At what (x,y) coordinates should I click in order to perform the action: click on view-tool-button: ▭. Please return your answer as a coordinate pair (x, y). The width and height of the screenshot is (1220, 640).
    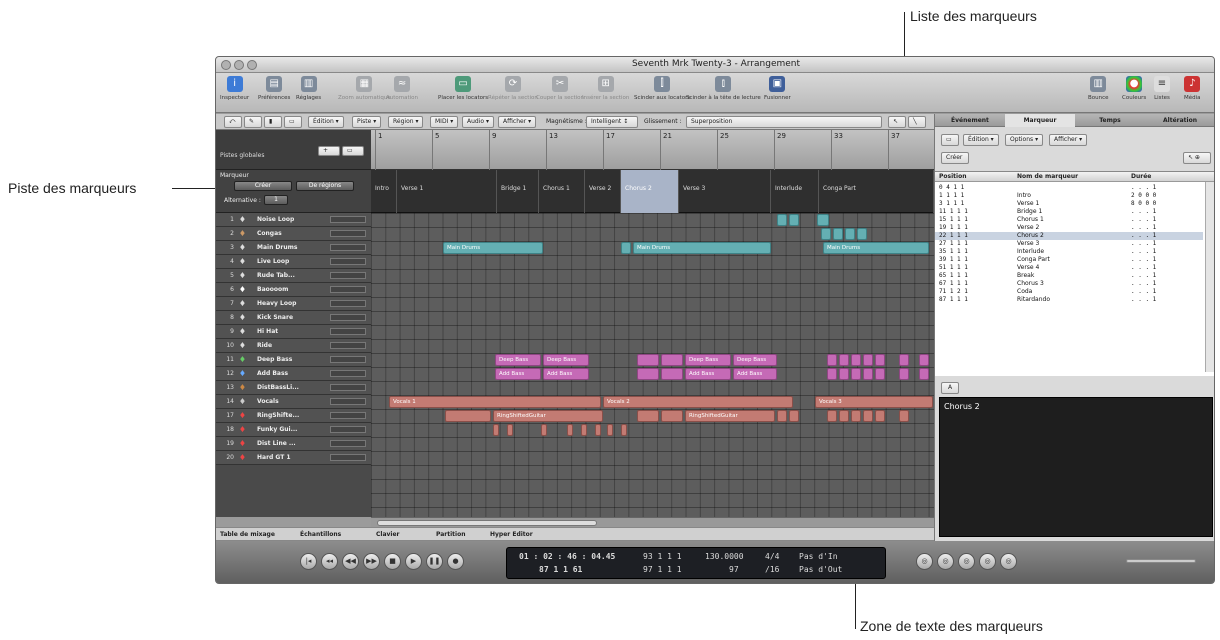
    Looking at the image, I should click on (293, 122).